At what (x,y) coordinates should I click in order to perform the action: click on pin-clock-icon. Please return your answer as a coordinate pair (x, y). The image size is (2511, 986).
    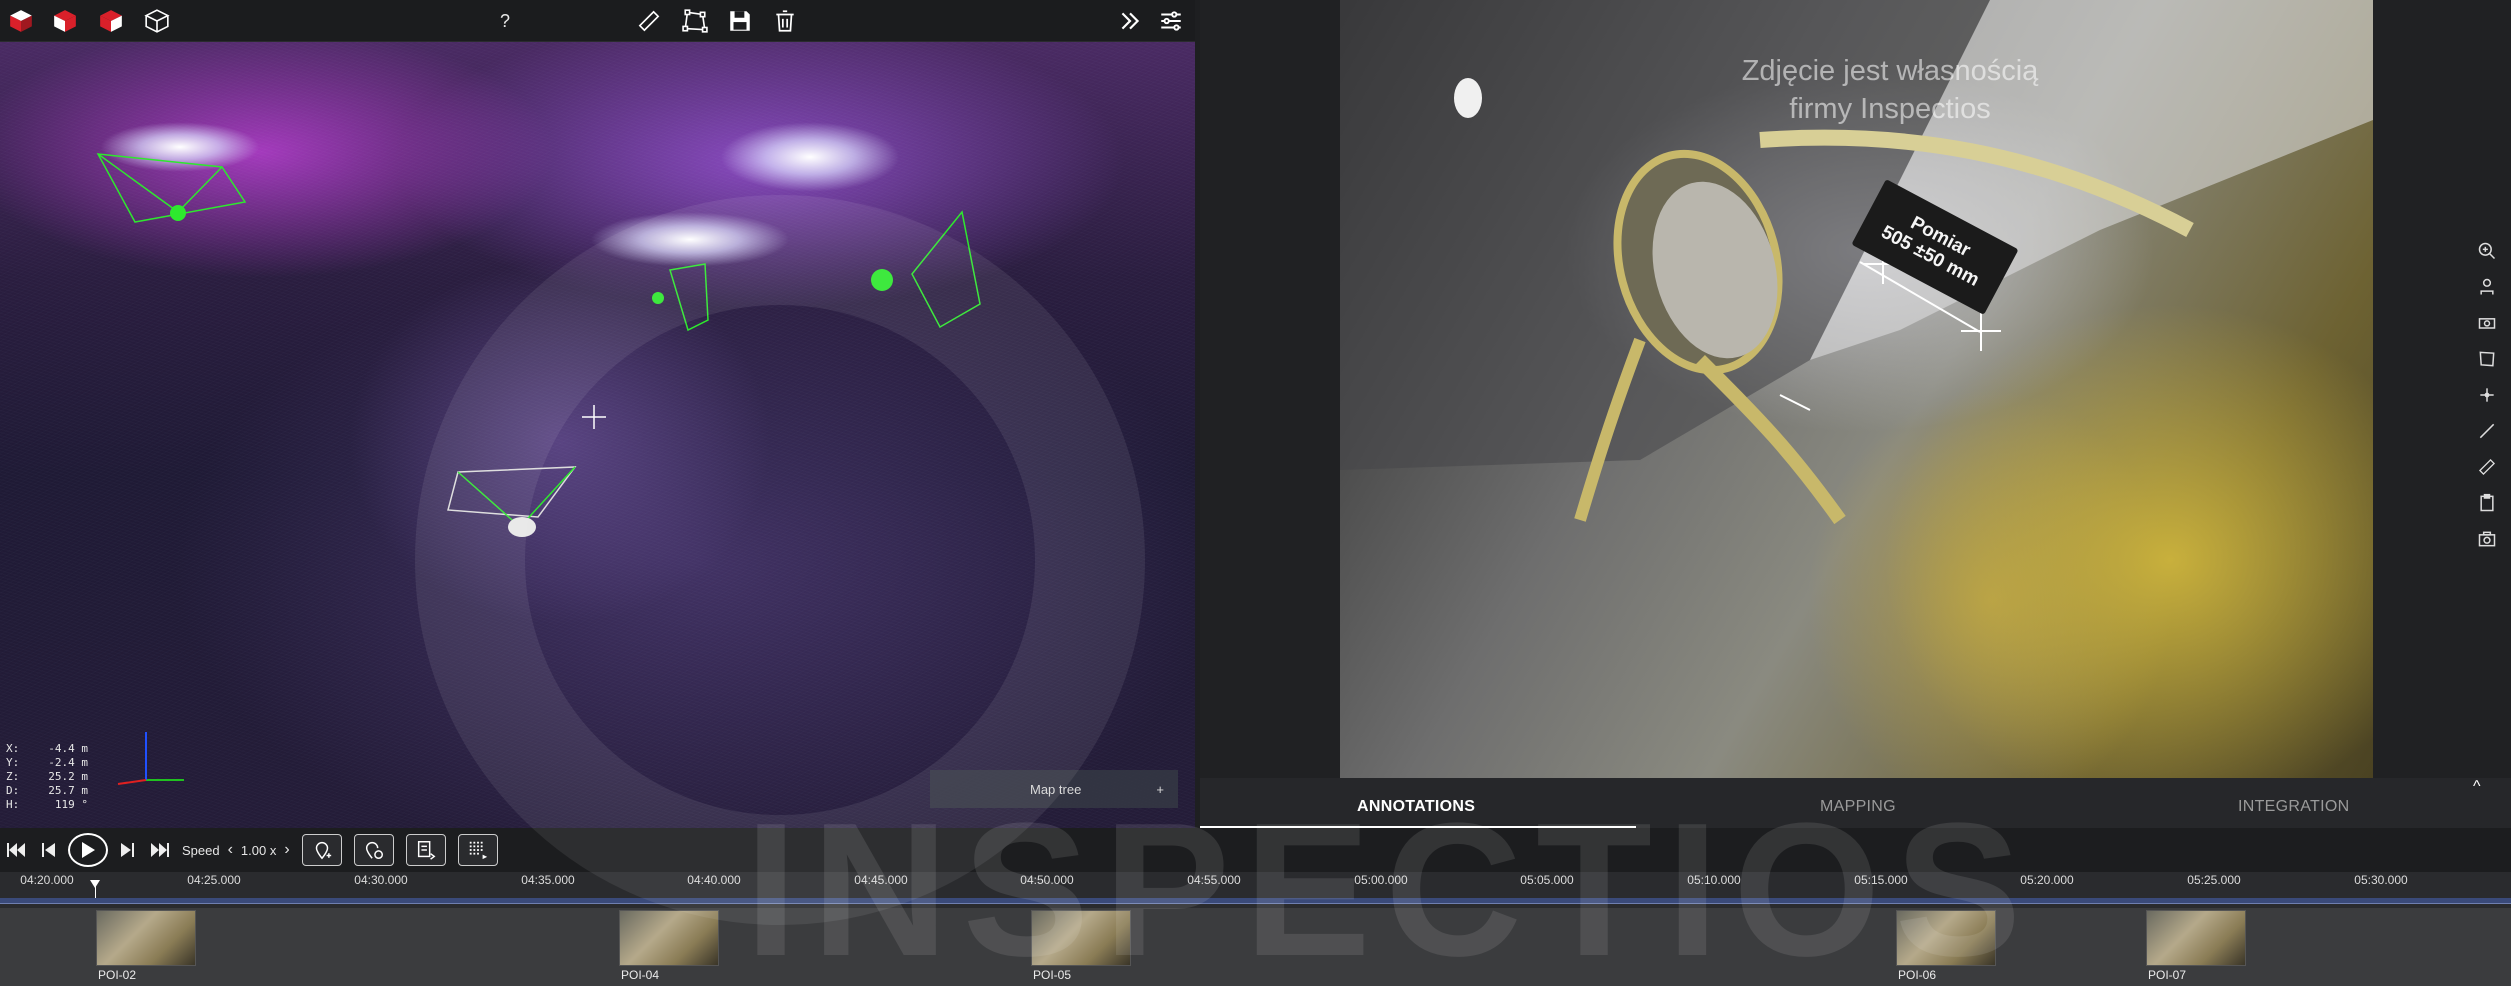
    Looking at the image, I should click on (374, 850).